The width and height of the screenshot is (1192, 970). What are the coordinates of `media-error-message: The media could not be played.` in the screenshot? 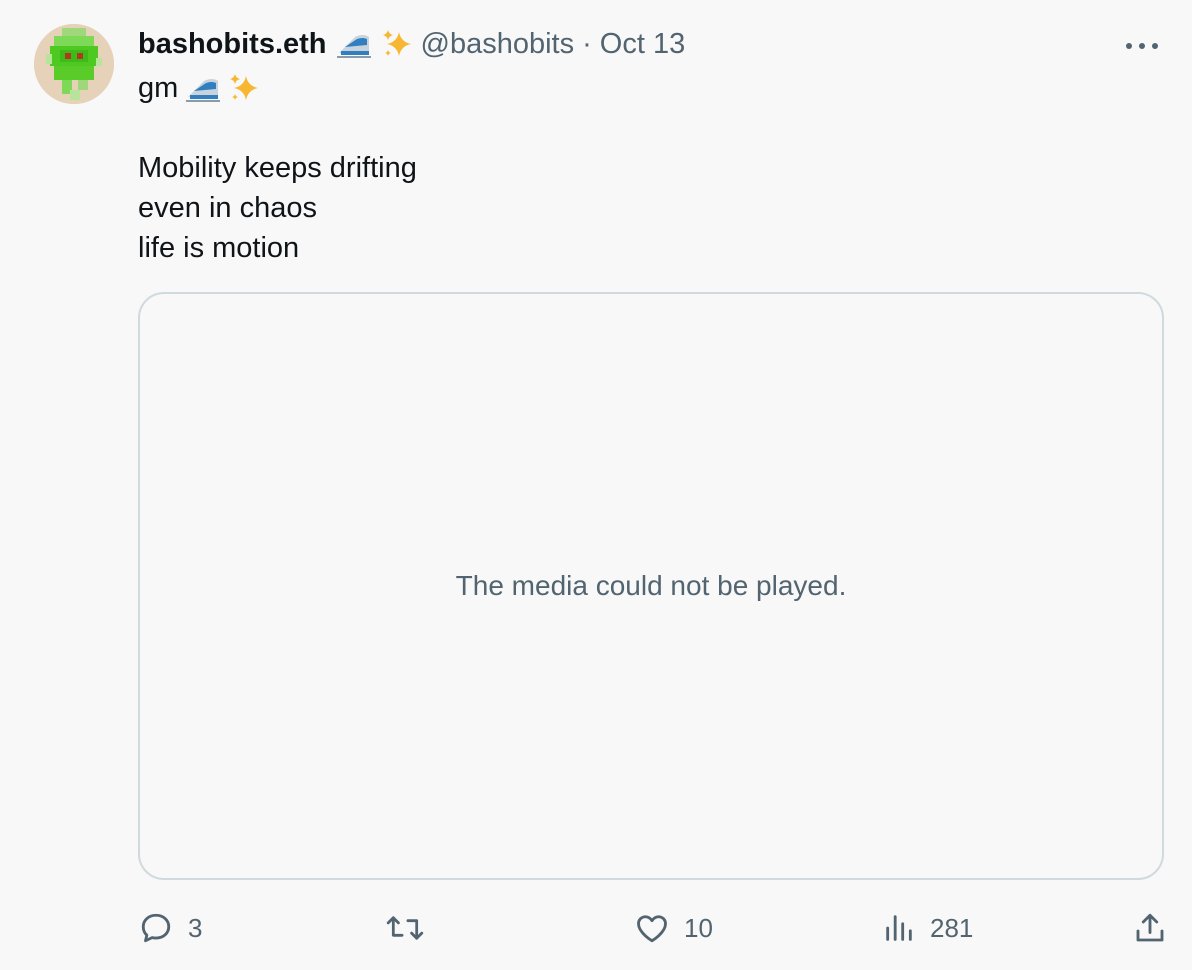 It's located at (651, 585).